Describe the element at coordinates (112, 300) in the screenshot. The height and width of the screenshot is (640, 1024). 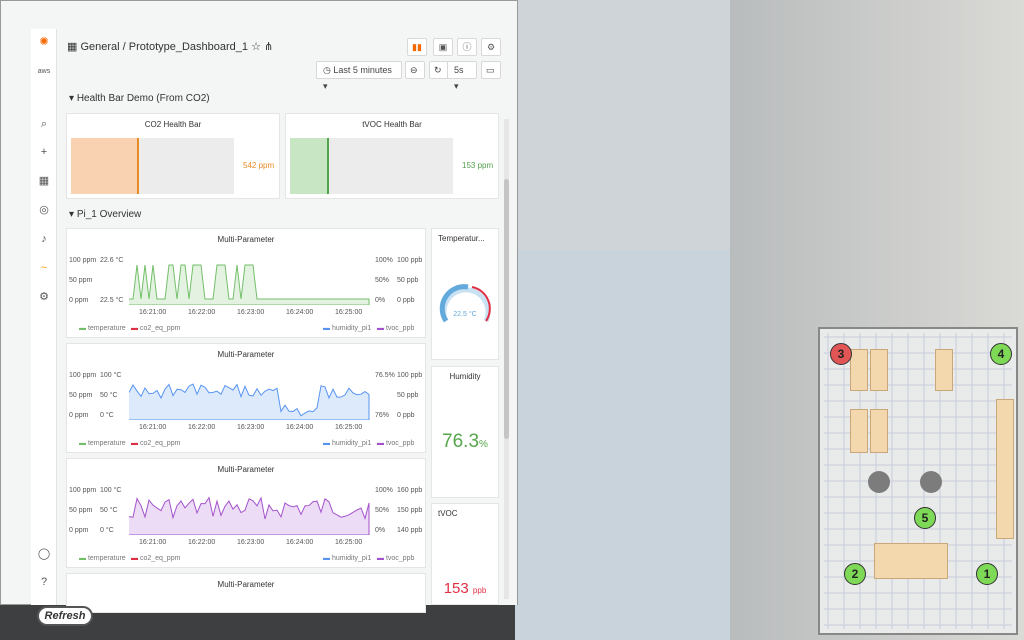
I see `y-tick-left-2: 22.5 °C` at that location.